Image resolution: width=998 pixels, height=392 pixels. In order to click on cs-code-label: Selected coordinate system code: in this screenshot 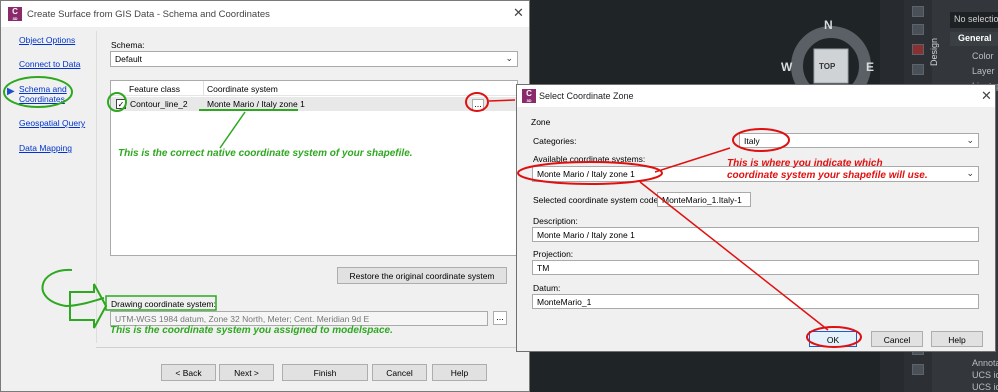, I will do `click(597, 200)`.